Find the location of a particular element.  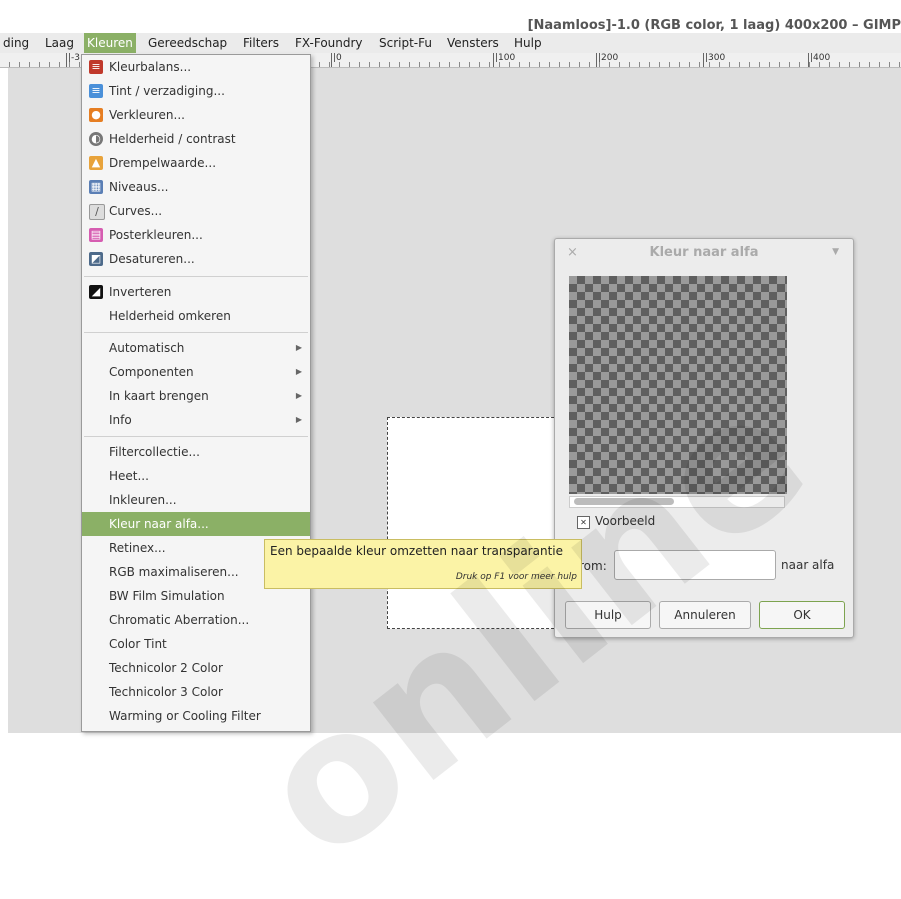

menu-item-technicolor-2-color: Technicolor 2 Color is located at coordinates (196, 668).